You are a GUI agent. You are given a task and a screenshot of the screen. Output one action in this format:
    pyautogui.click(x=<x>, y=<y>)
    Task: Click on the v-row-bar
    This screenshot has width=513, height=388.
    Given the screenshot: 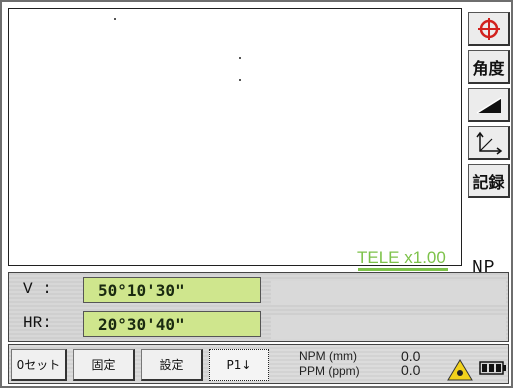 What is the action you would take?
    pyautogui.click(x=388, y=293)
    